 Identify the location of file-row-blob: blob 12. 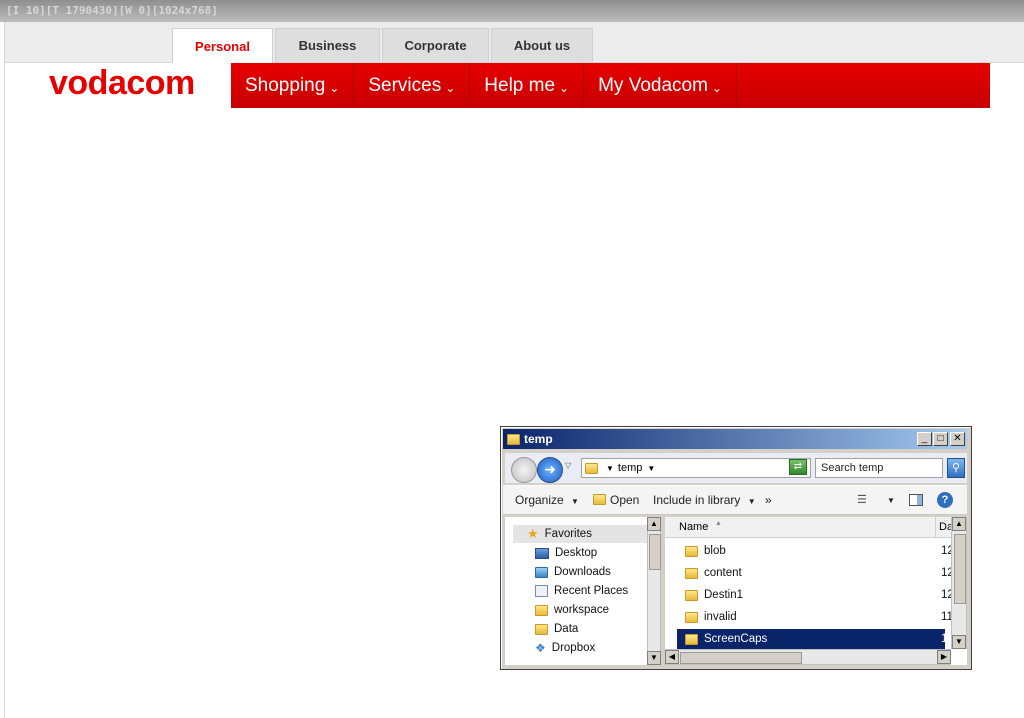
(816, 551).